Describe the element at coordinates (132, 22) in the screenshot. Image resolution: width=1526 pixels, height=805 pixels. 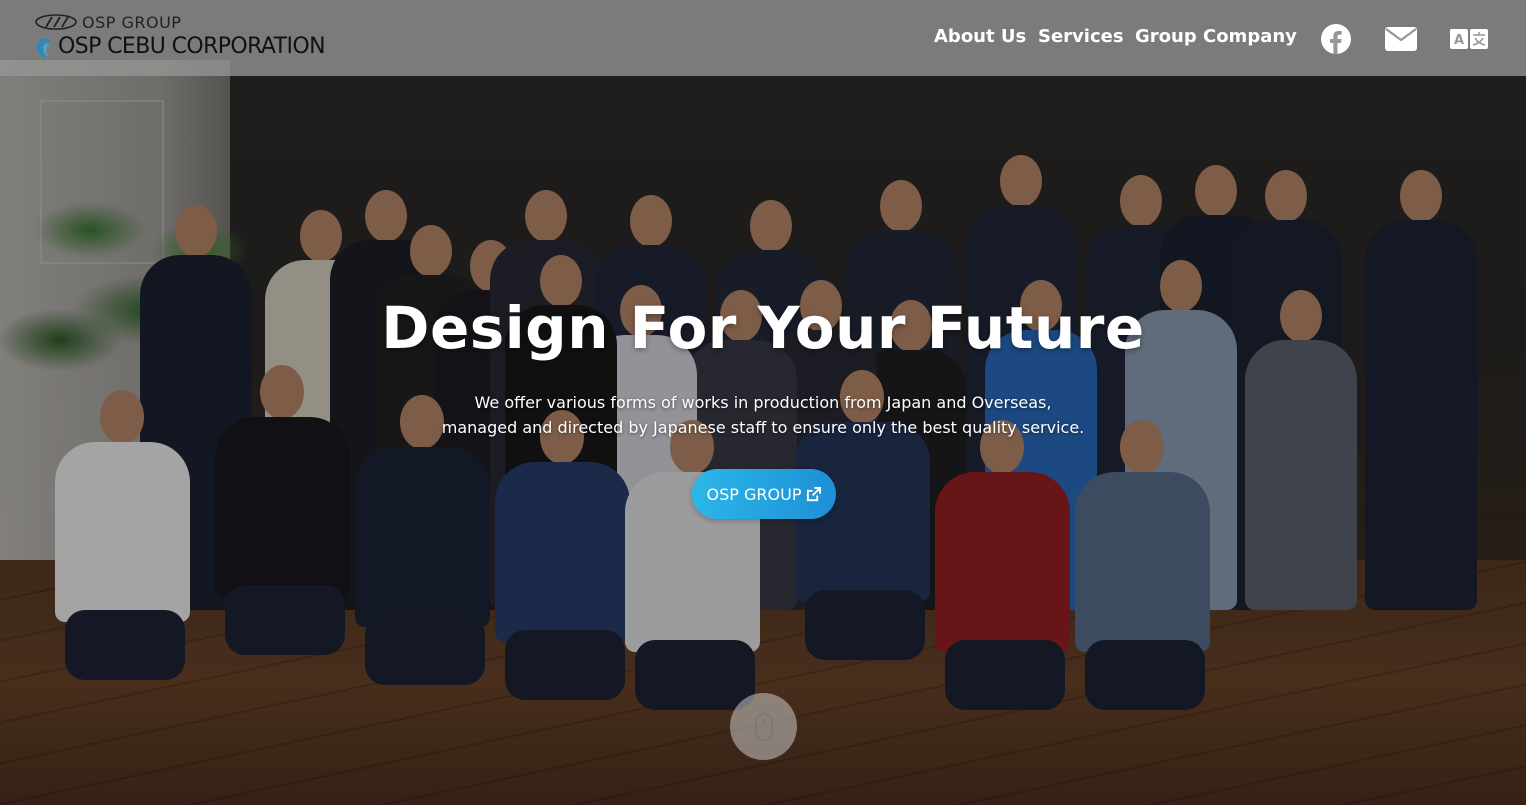
I see `group-label: OSP GROUP` at that location.